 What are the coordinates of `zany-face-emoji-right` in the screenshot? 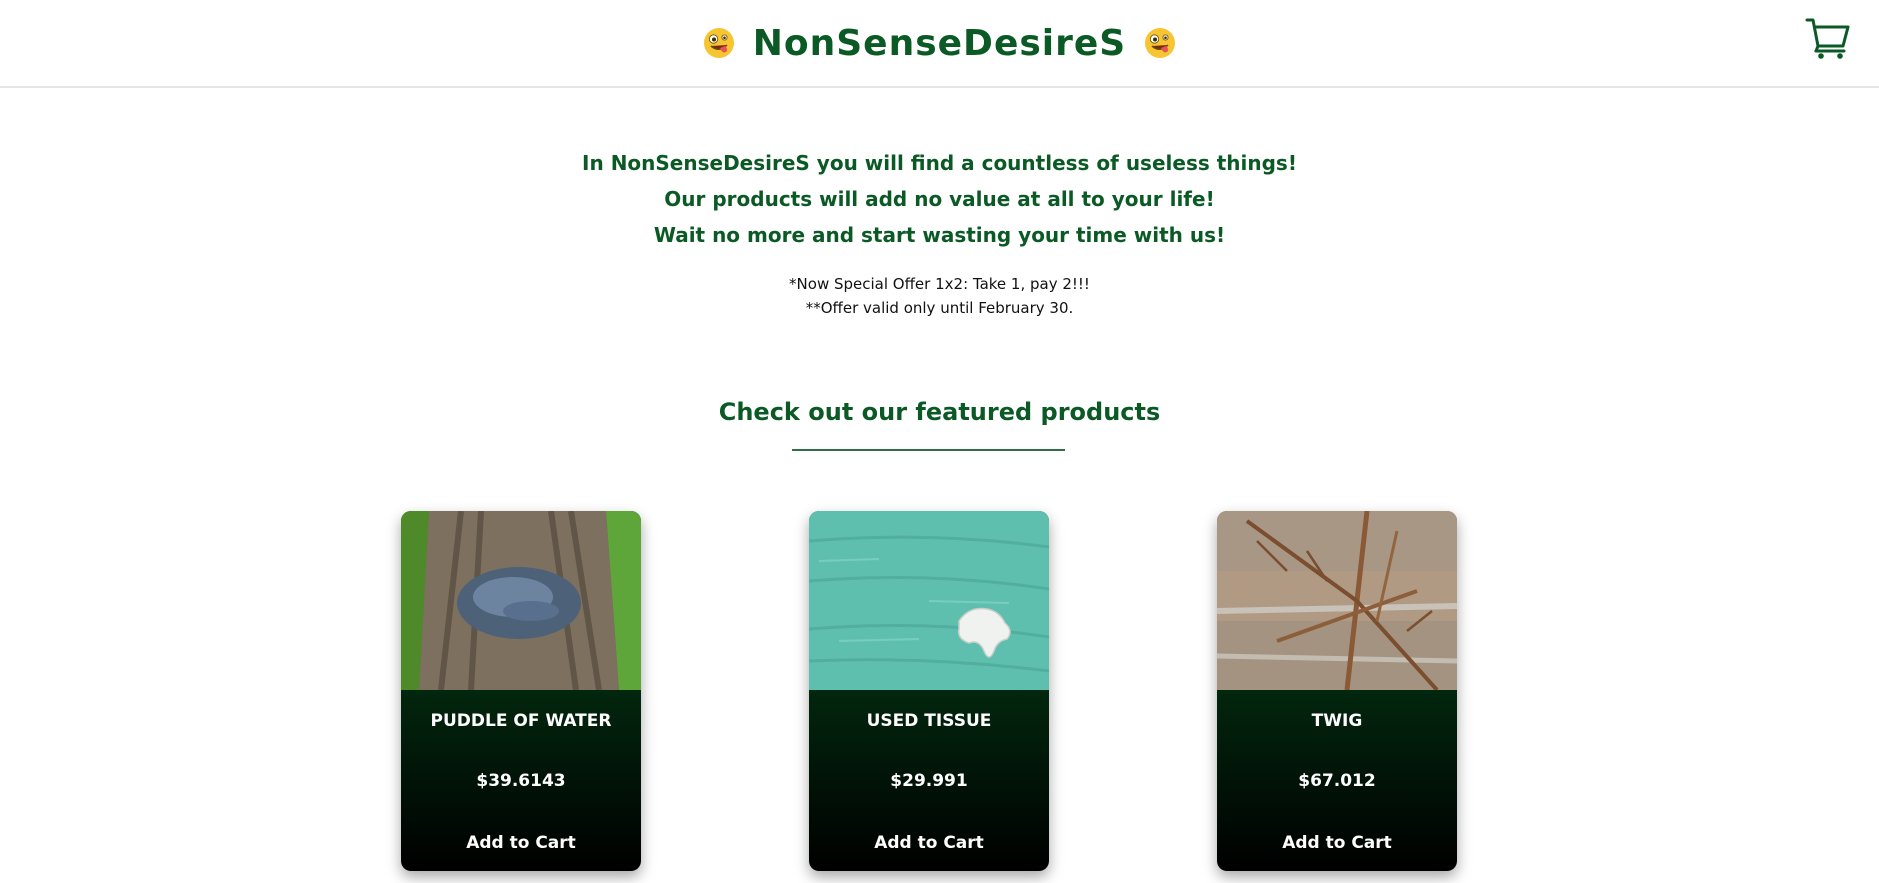 It's located at (1160, 43).